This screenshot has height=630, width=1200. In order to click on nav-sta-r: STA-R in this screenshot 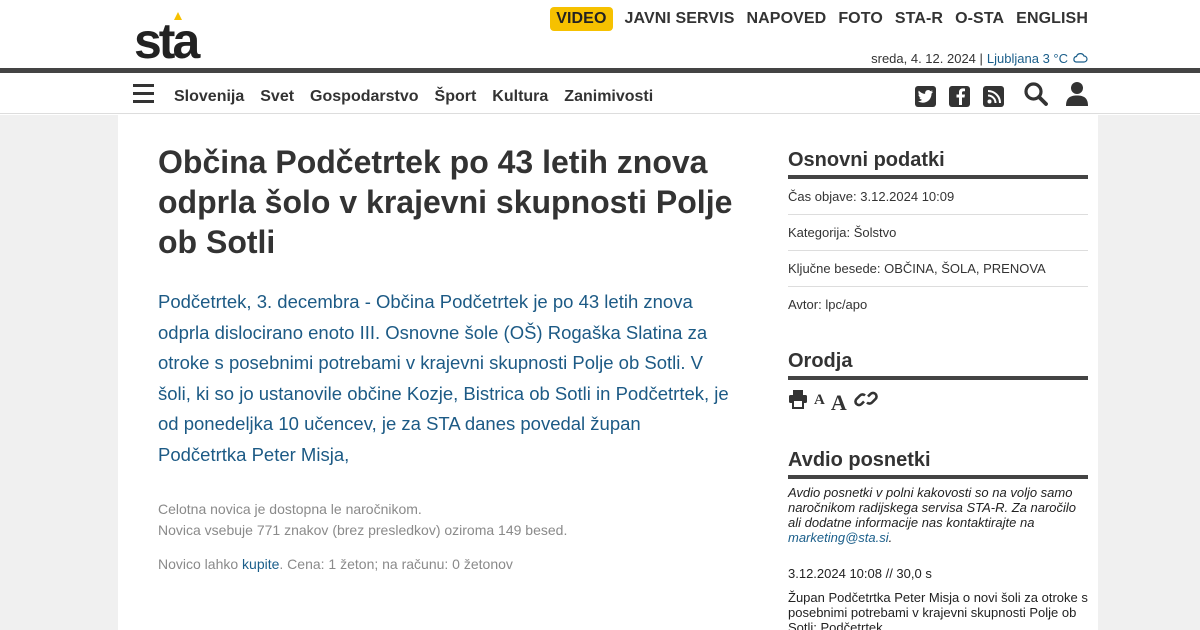, I will do `click(919, 19)`.